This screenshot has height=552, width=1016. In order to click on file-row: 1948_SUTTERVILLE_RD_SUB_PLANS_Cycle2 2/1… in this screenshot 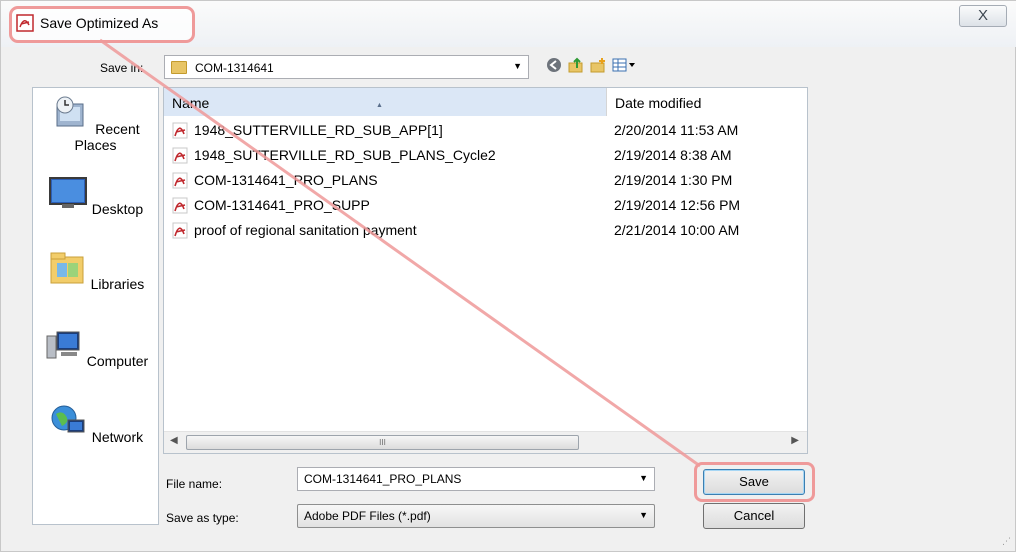, I will do `click(485, 155)`.